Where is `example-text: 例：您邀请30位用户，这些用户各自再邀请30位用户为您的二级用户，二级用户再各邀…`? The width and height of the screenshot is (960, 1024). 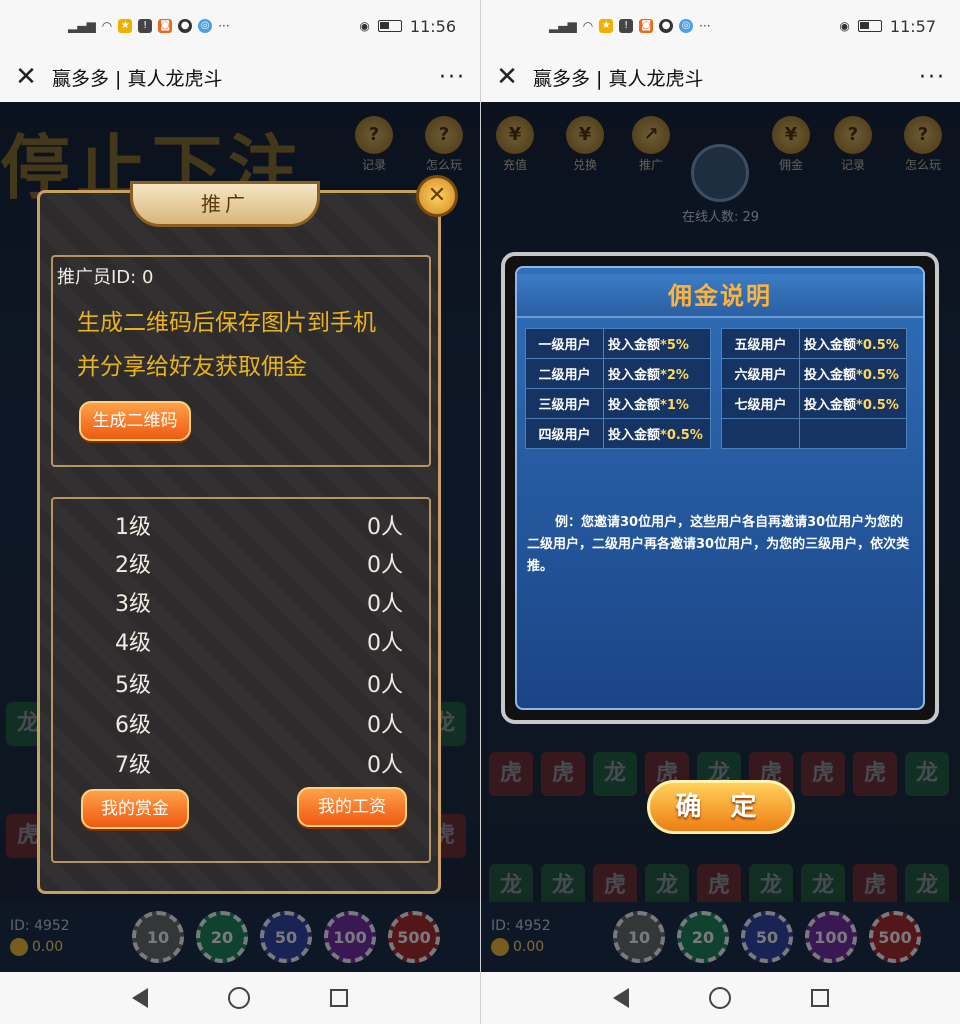
example-text: 例：您邀请30位用户，这些用户各自再邀请30位用户为您的二级用户，二级用户再各邀… is located at coordinates (718, 544).